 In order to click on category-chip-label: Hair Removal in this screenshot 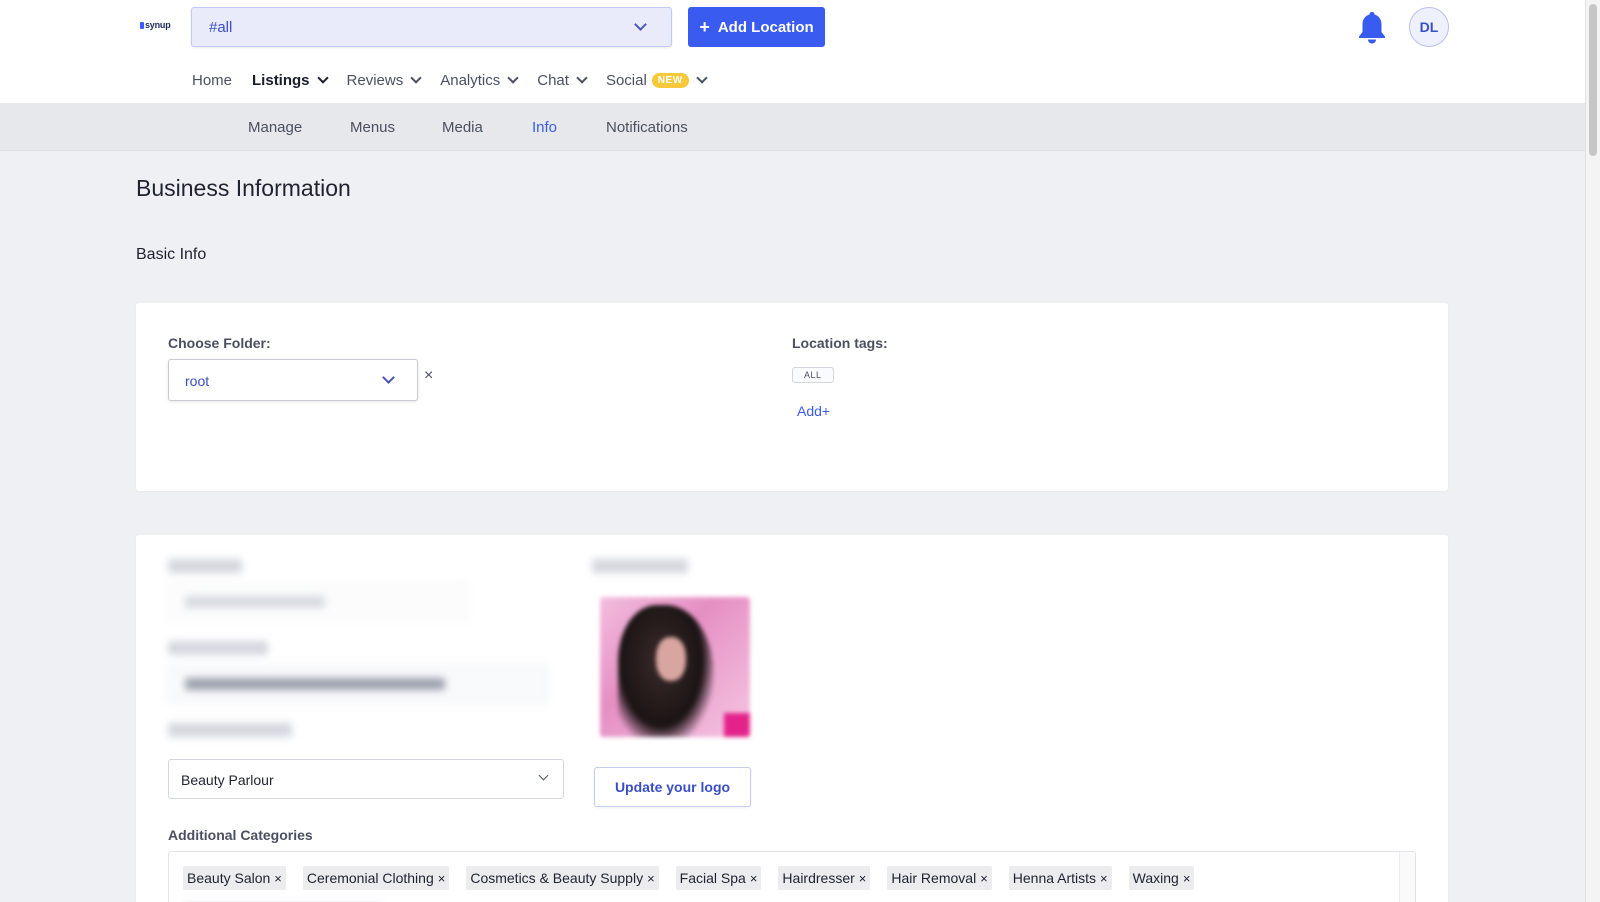, I will do `click(934, 878)`.